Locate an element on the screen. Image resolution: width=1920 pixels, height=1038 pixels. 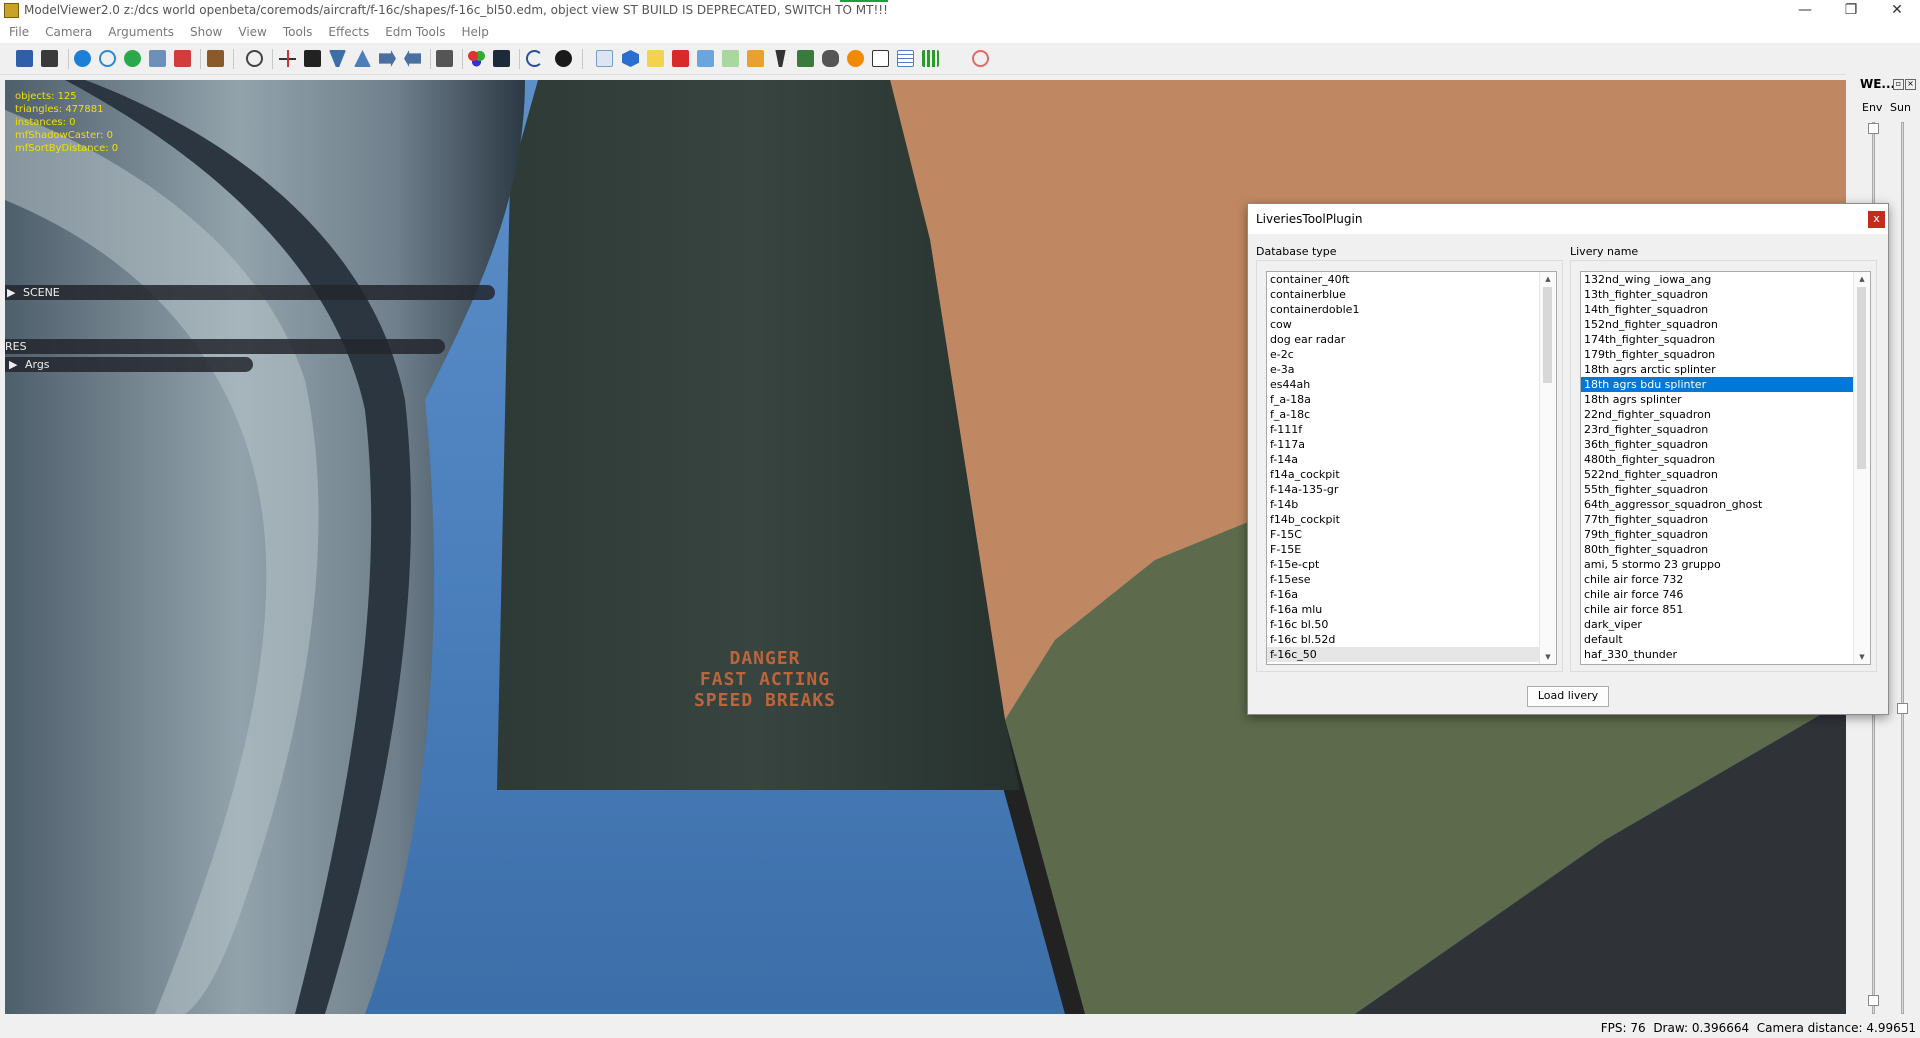
menu-effects: Effects is located at coordinates (347, 32).